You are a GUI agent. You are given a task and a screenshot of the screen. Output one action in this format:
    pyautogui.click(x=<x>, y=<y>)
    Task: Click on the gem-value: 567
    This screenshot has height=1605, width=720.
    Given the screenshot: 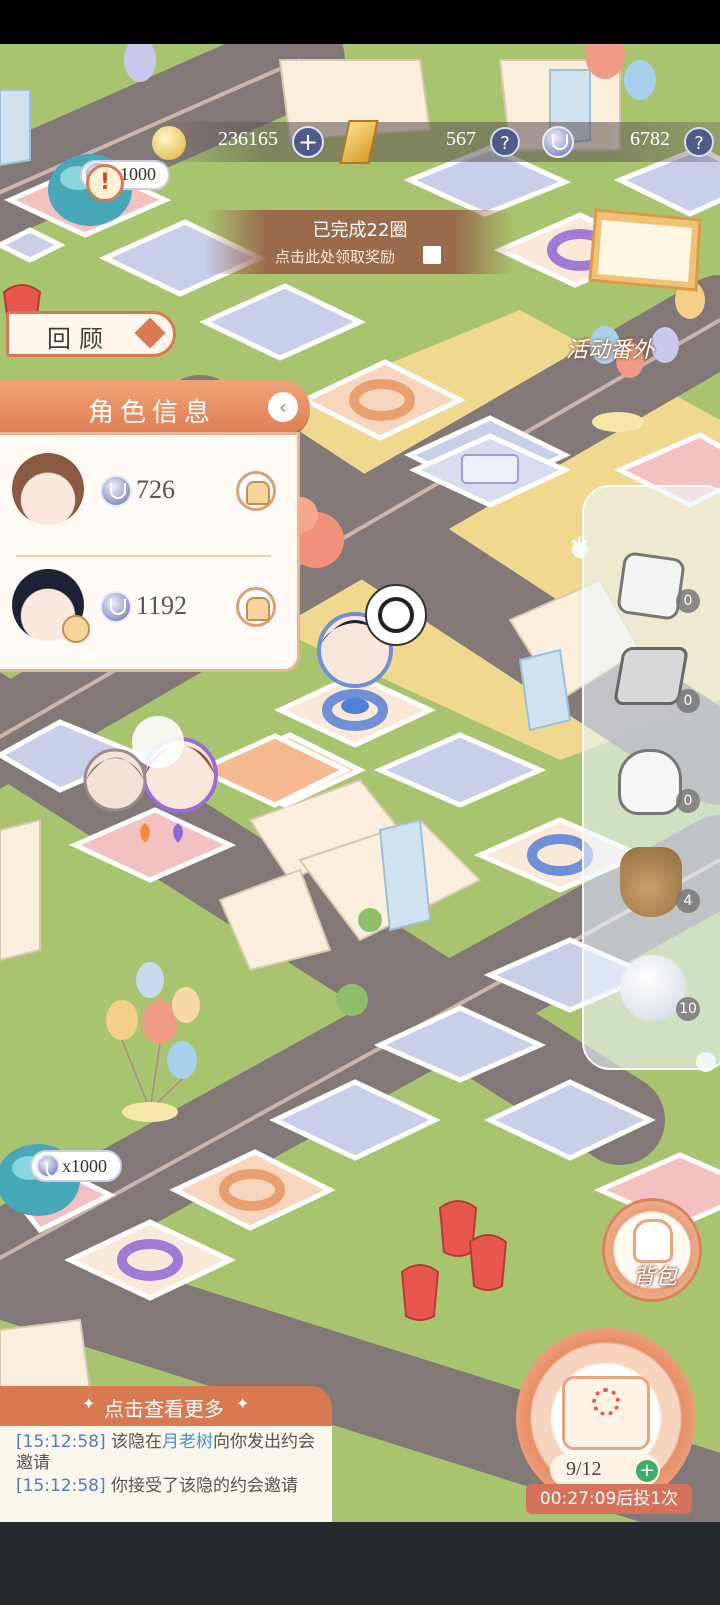 What is the action you would take?
    pyautogui.click(x=461, y=139)
    